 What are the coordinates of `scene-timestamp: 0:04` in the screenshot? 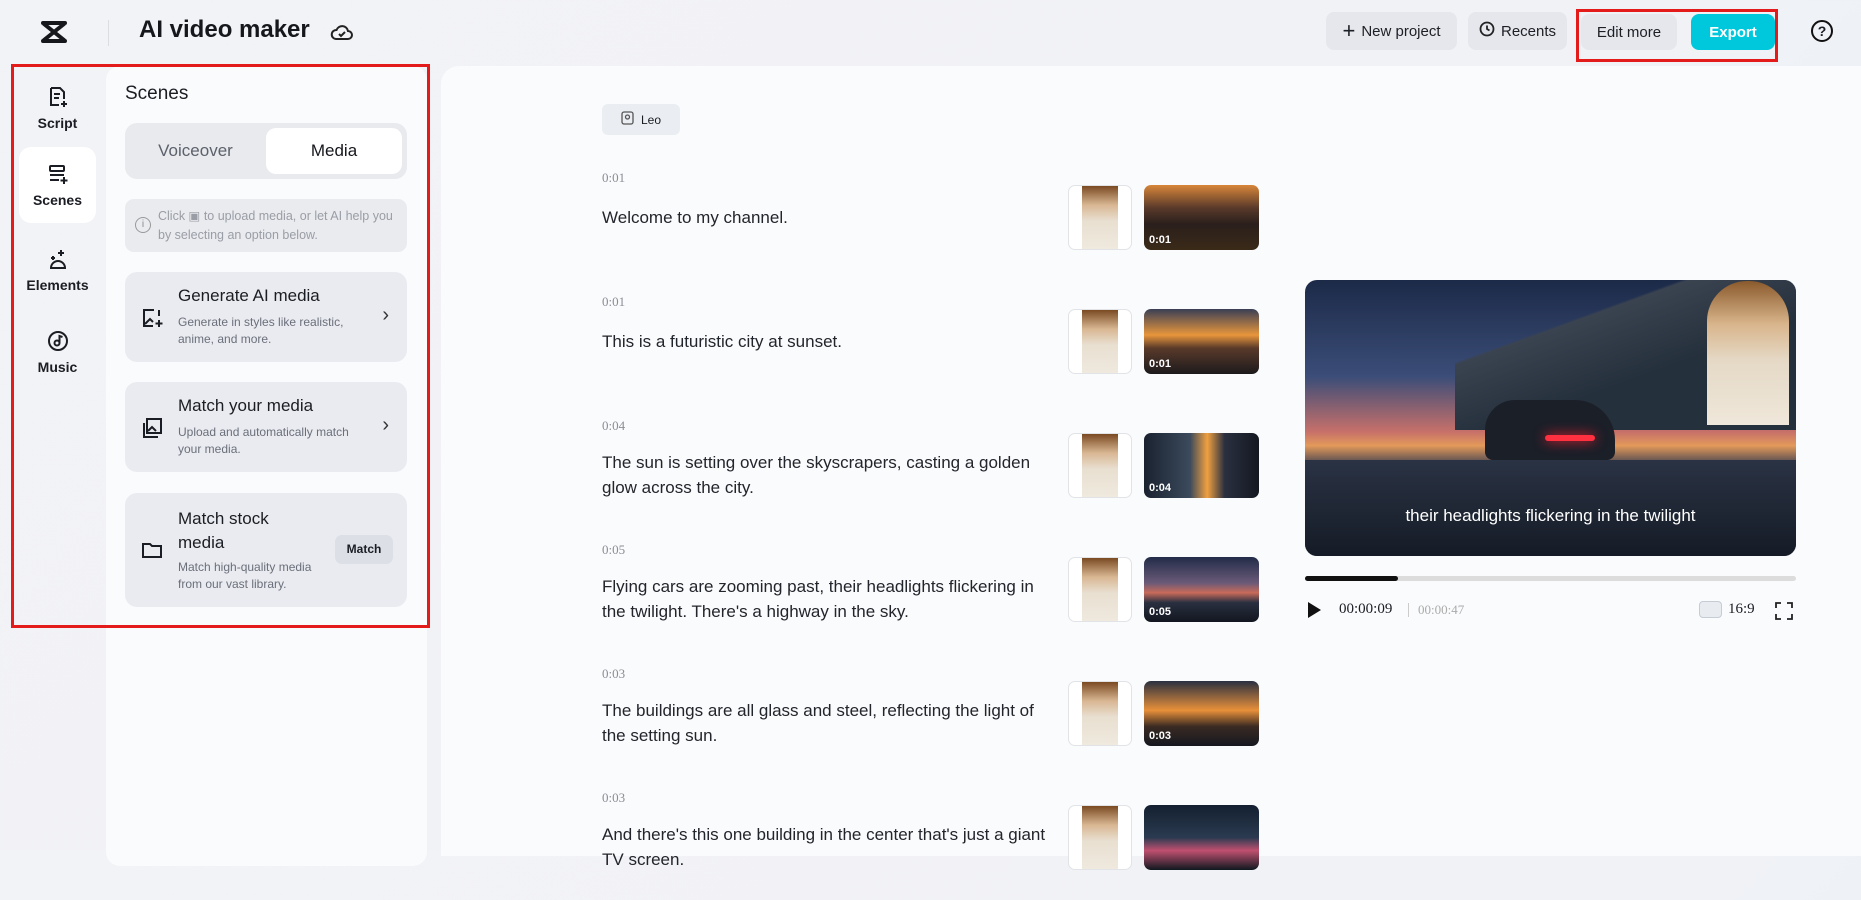 It's located at (614, 425).